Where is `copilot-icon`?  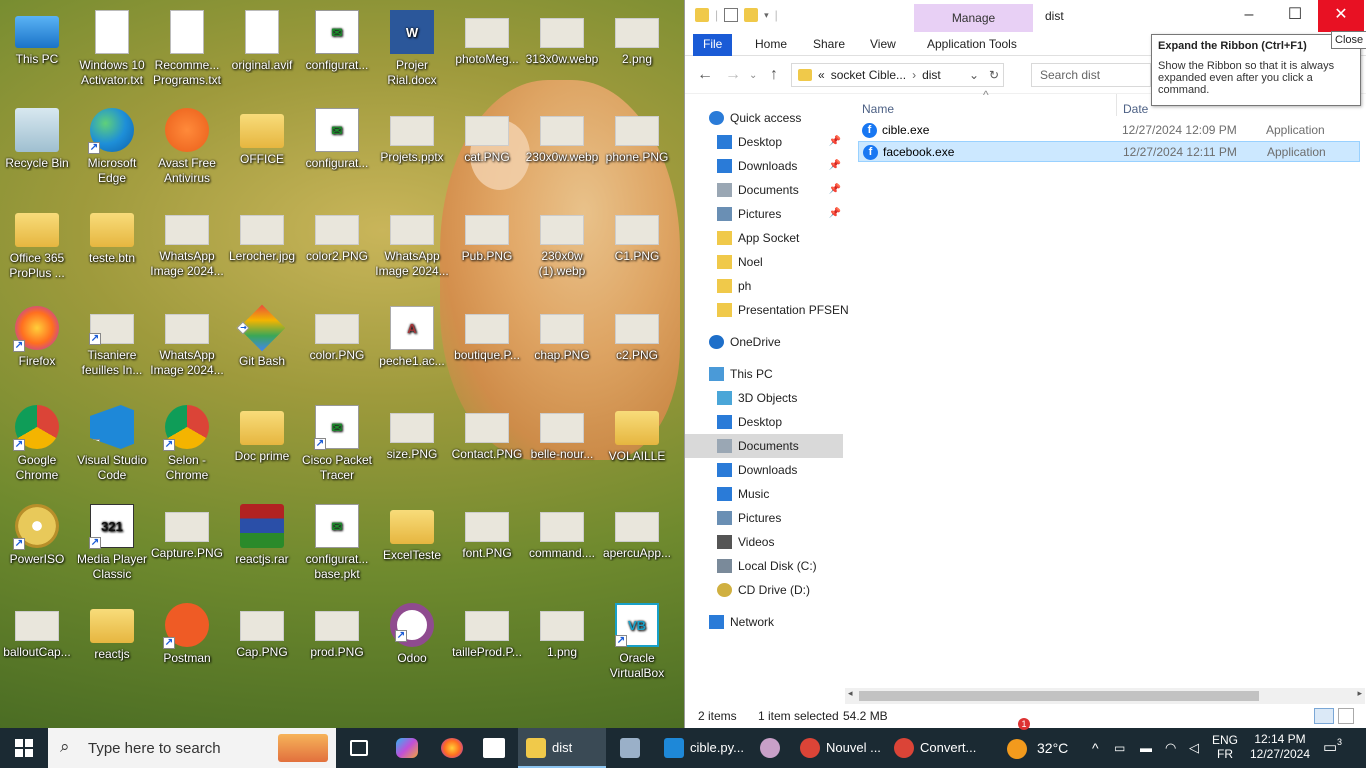
copilot-icon is located at coordinates (407, 748).